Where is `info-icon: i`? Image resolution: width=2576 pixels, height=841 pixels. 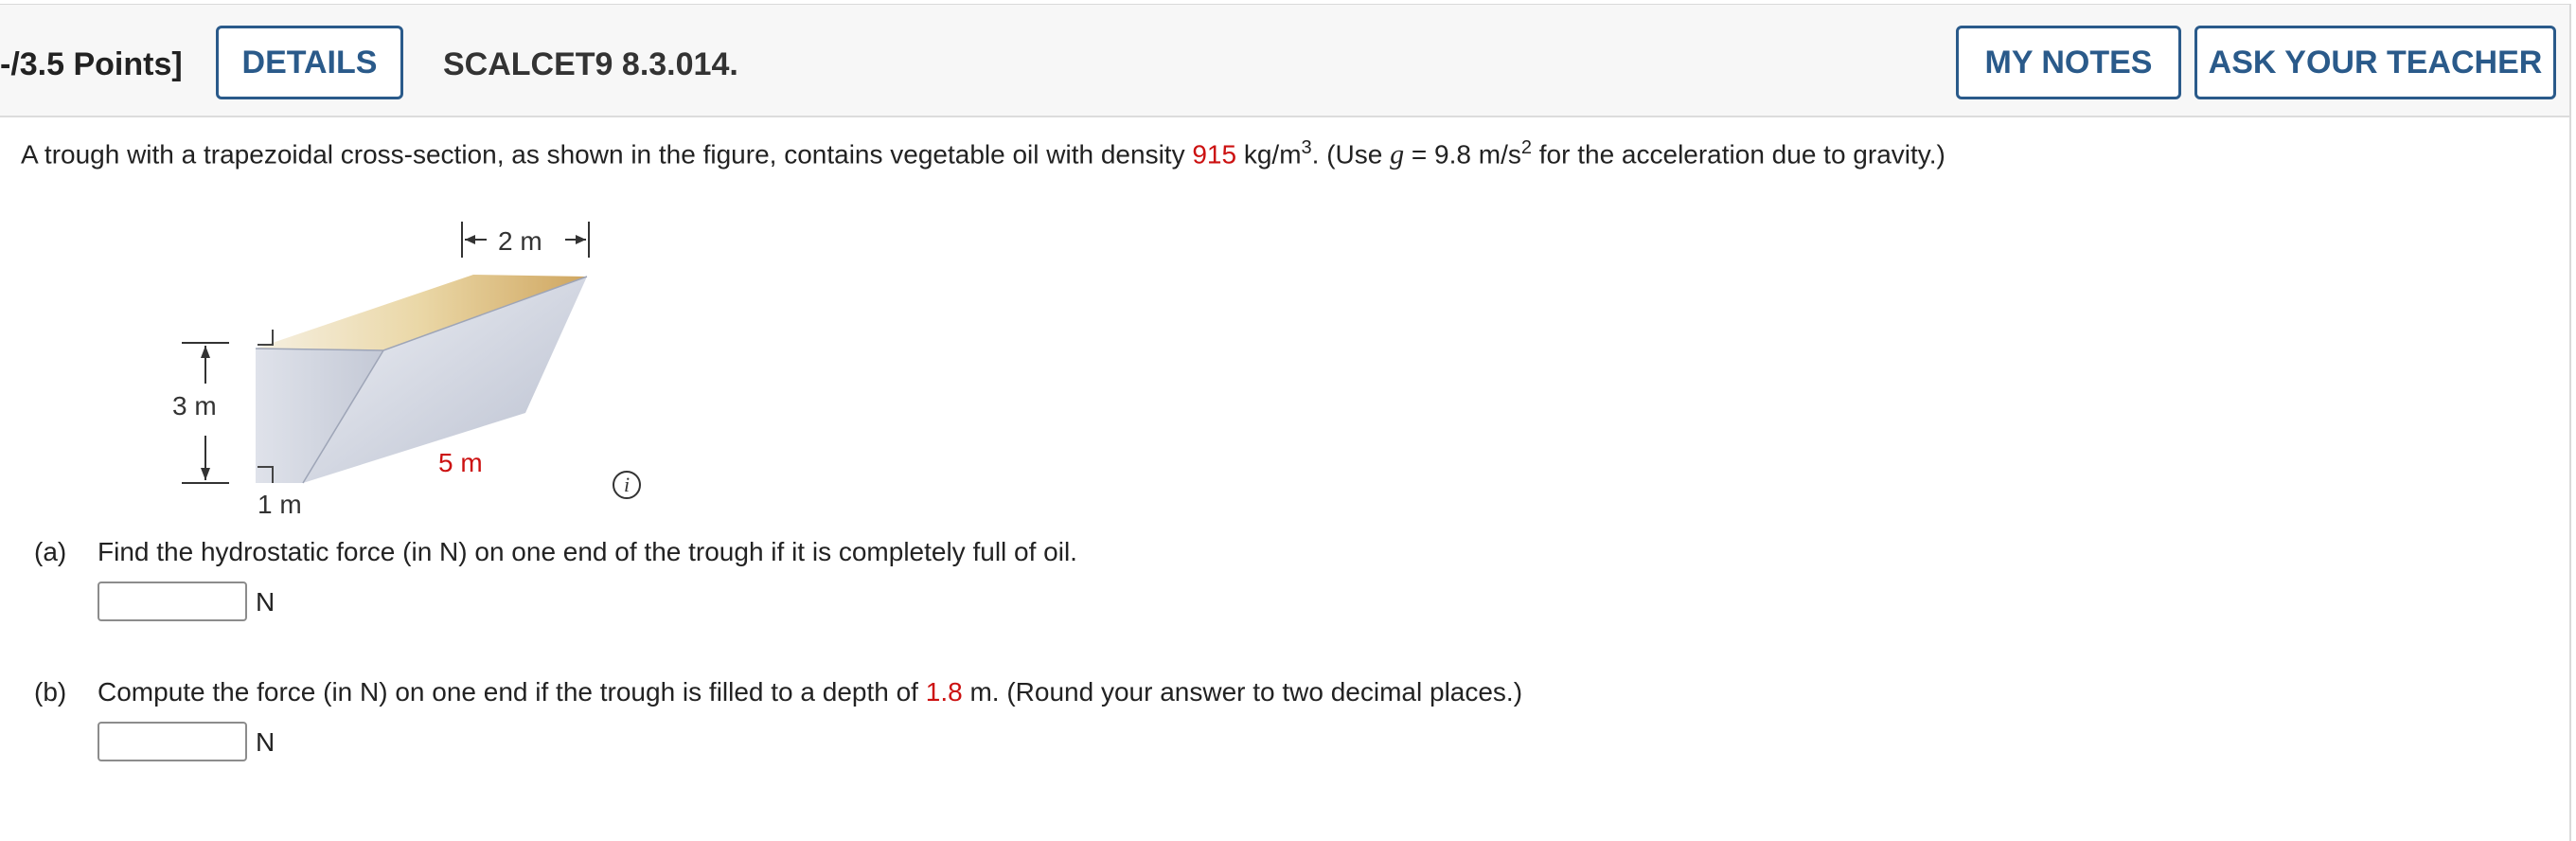
info-icon: i is located at coordinates (627, 485).